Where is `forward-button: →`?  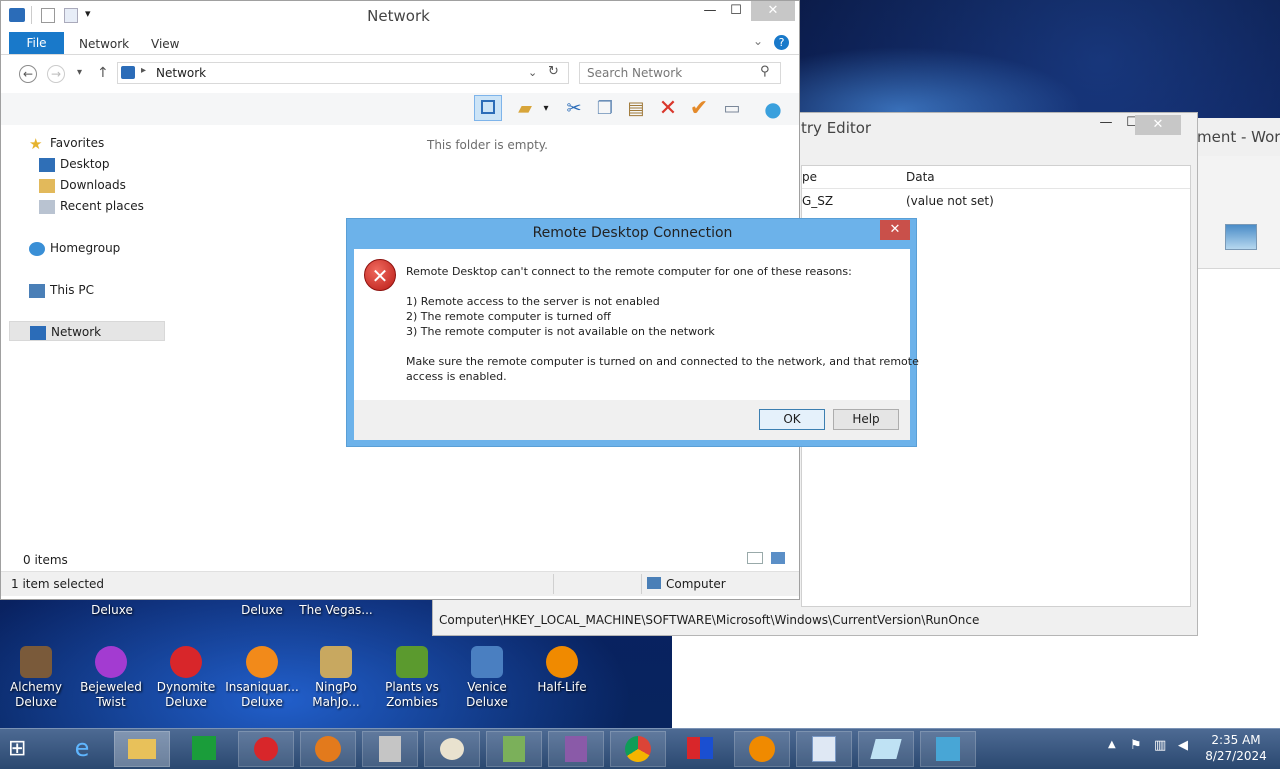
forward-button: → is located at coordinates (56, 74).